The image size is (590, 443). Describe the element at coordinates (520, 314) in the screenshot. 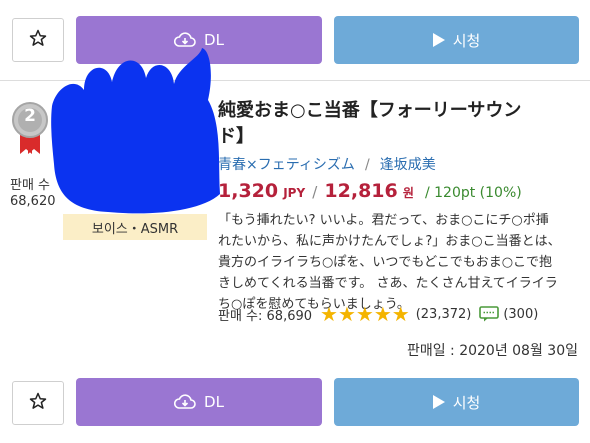

I see `review-count: (300)` at that location.